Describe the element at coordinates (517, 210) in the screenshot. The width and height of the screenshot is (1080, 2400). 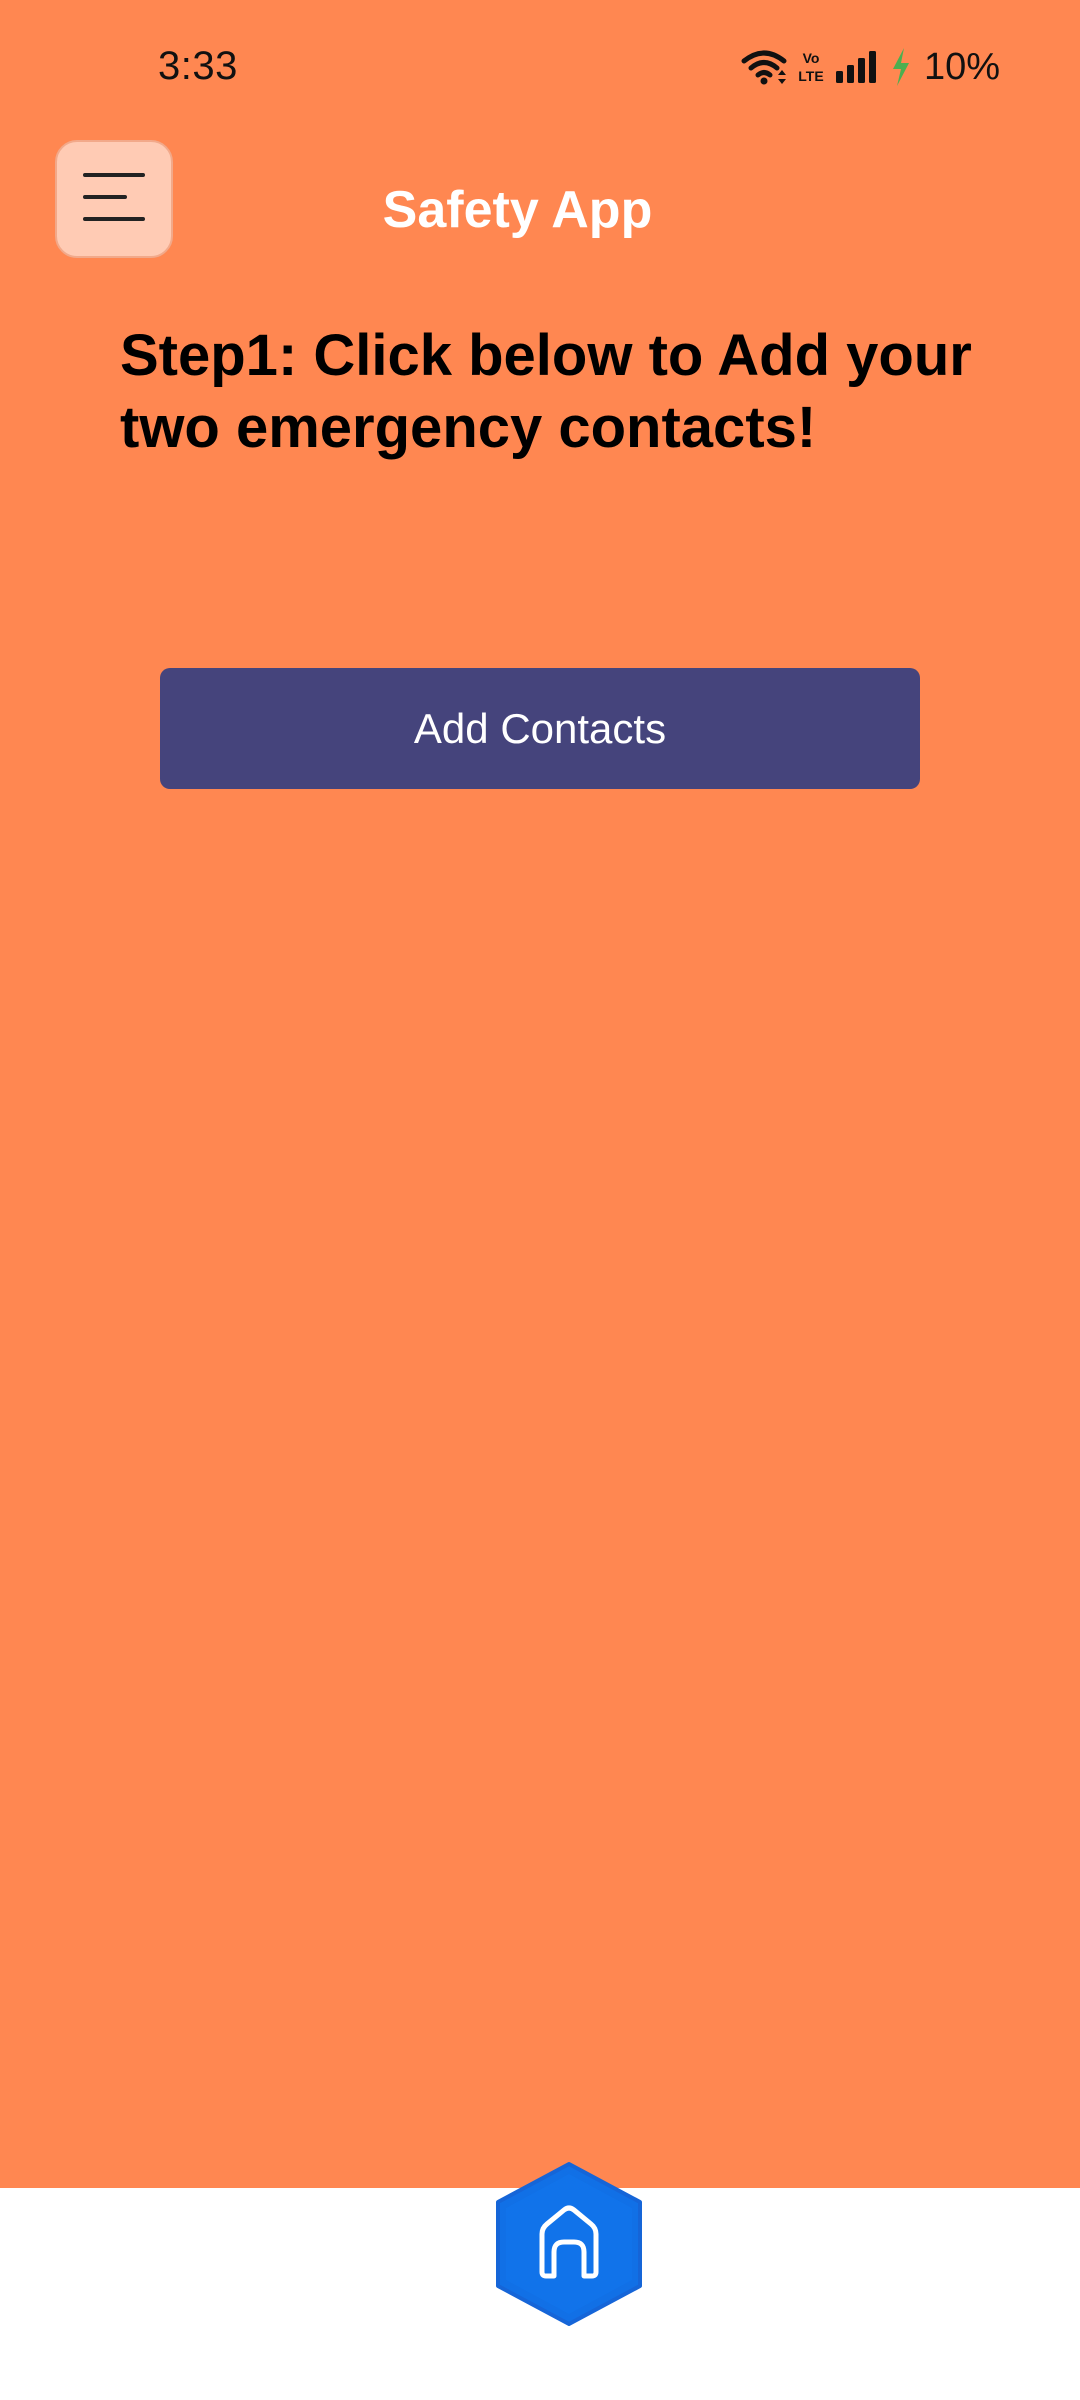
I see `app-title: Safety App` at that location.